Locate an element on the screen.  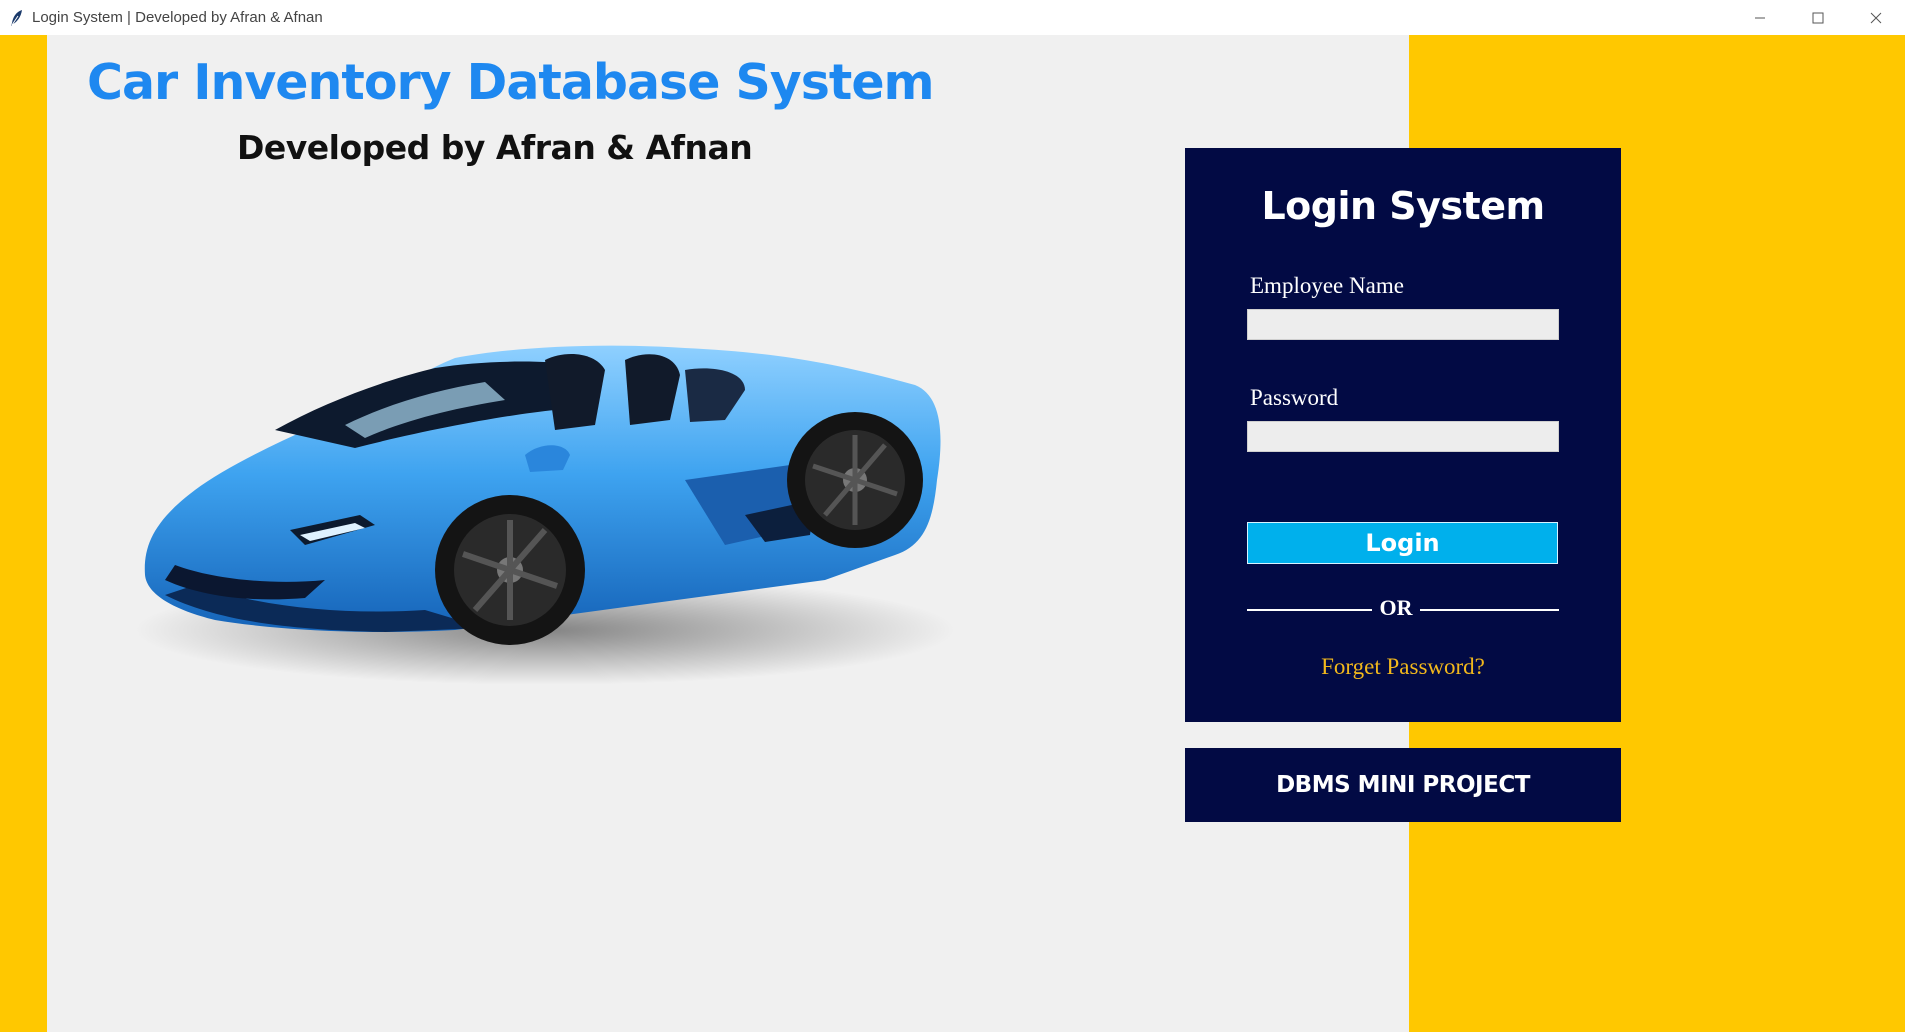
maximize-icon is located at coordinates (1818, 17).